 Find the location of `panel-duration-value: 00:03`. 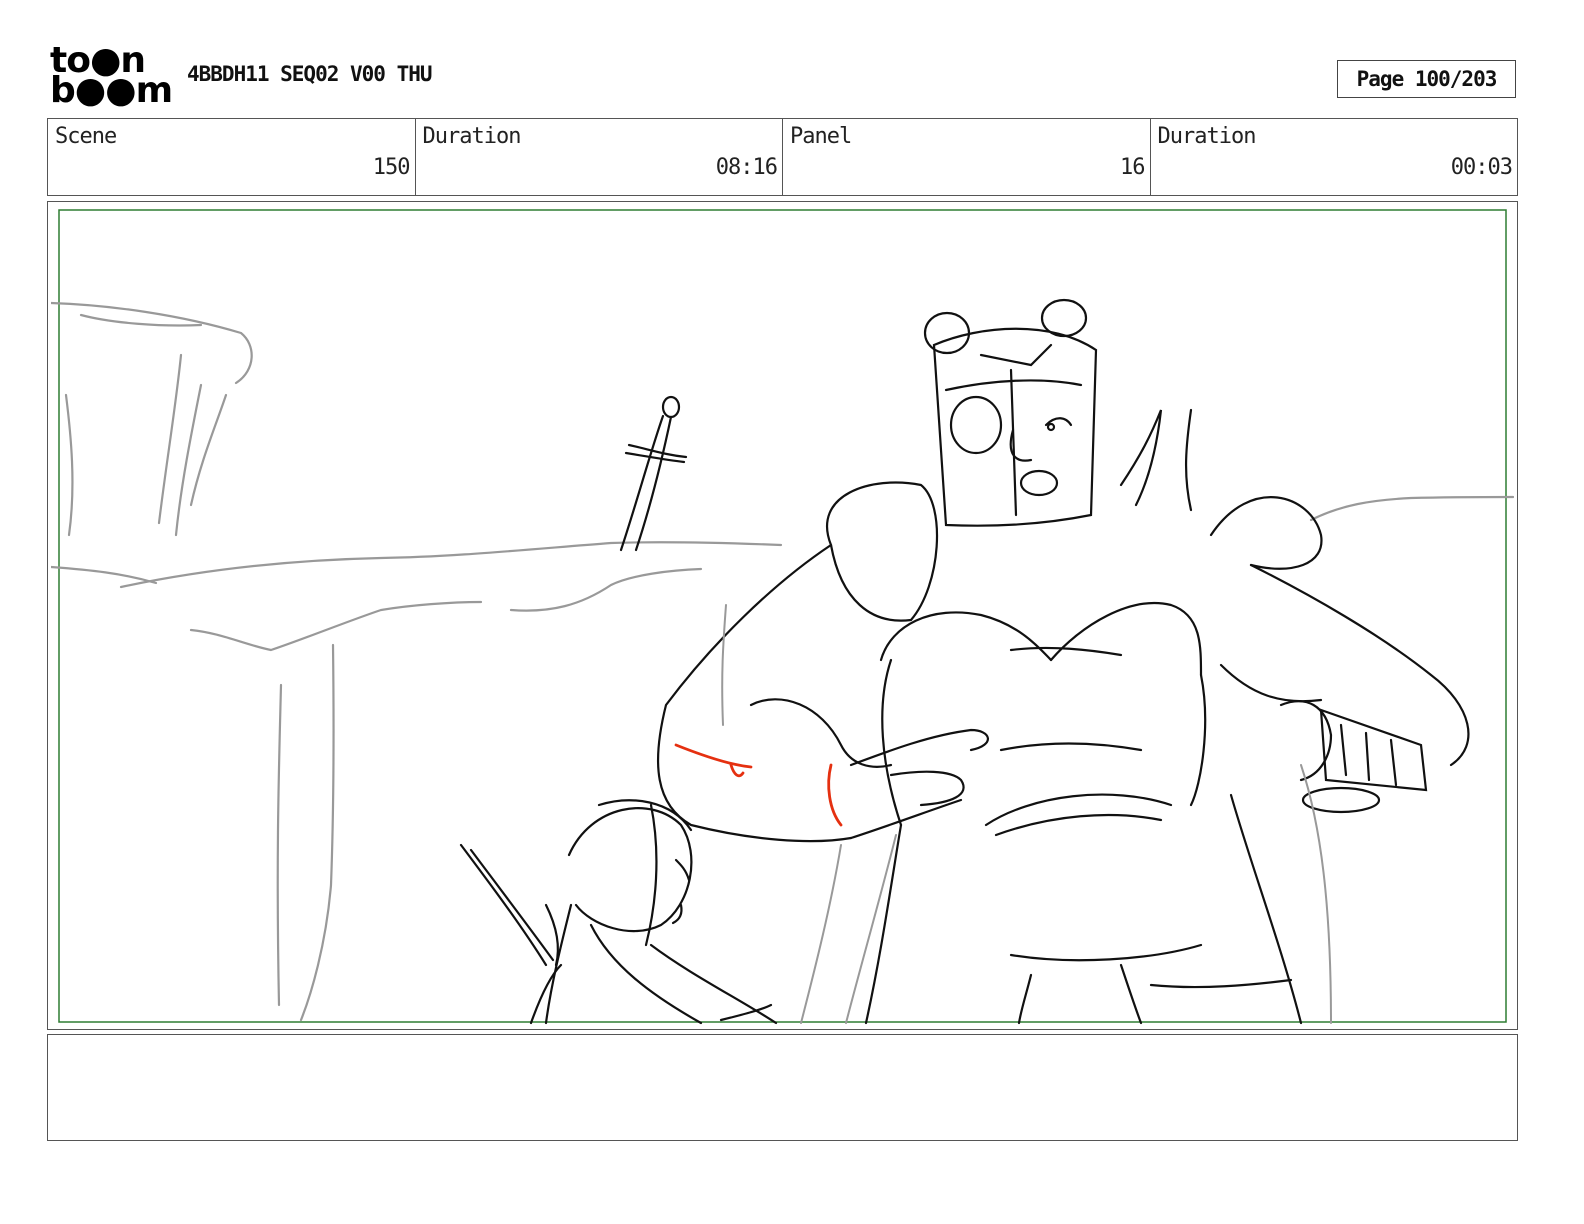

panel-duration-value: 00:03 is located at coordinates (1481, 167).